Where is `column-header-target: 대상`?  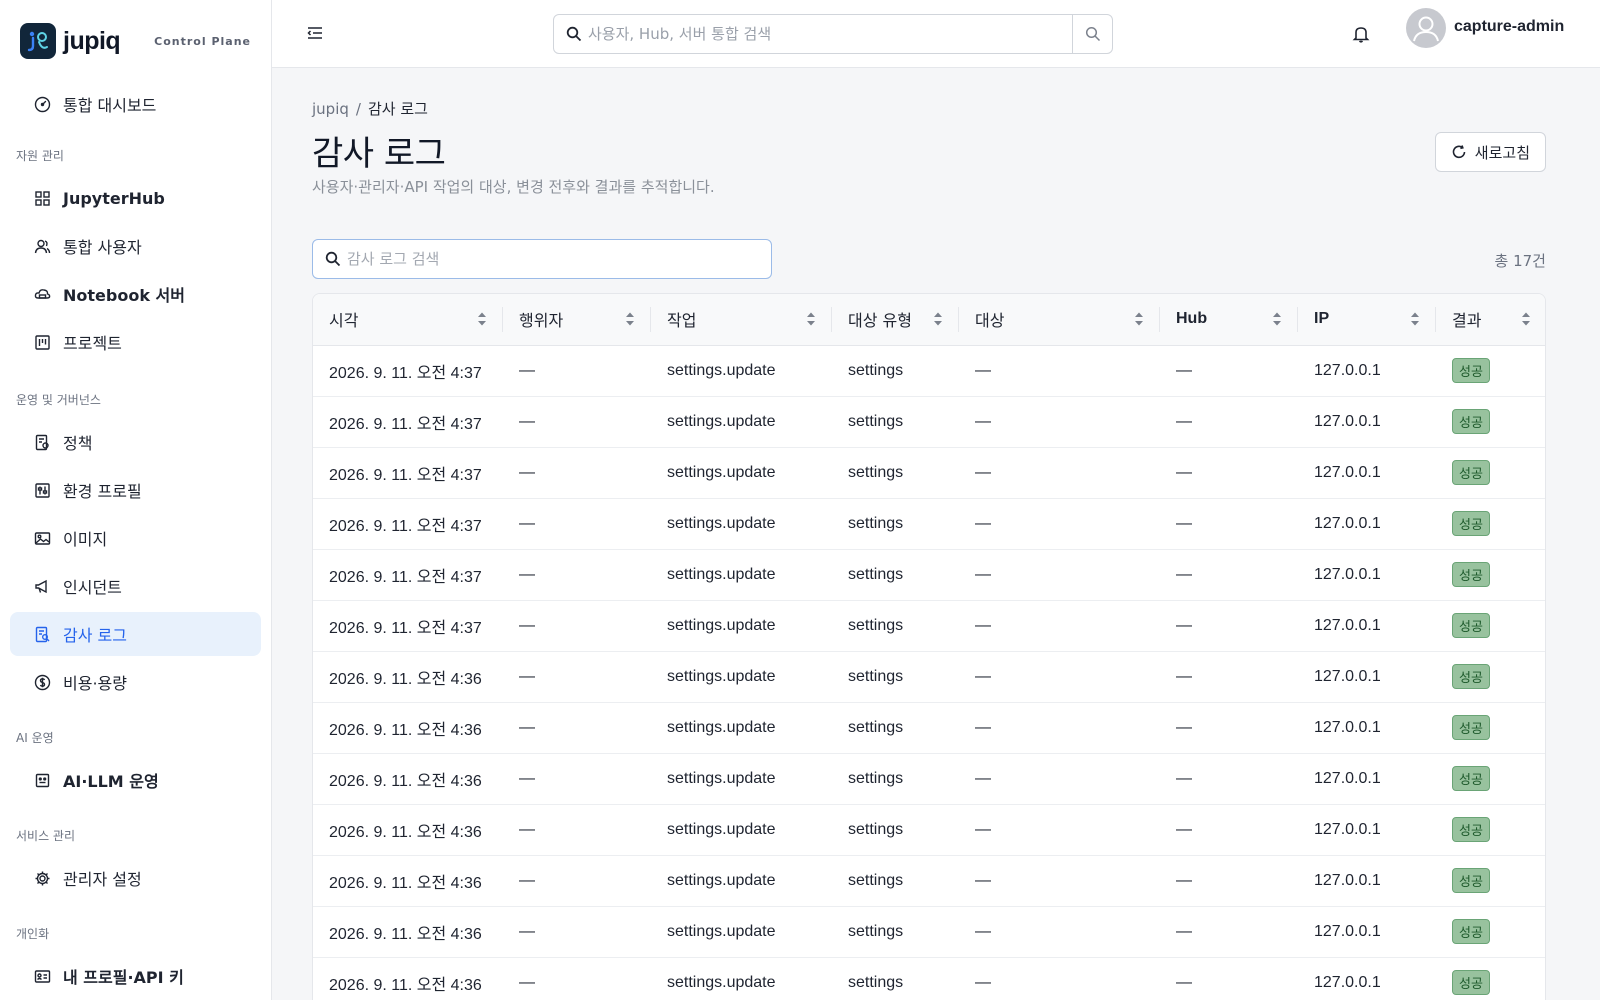
column-header-target: 대상 is located at coordinates (1059, 320).